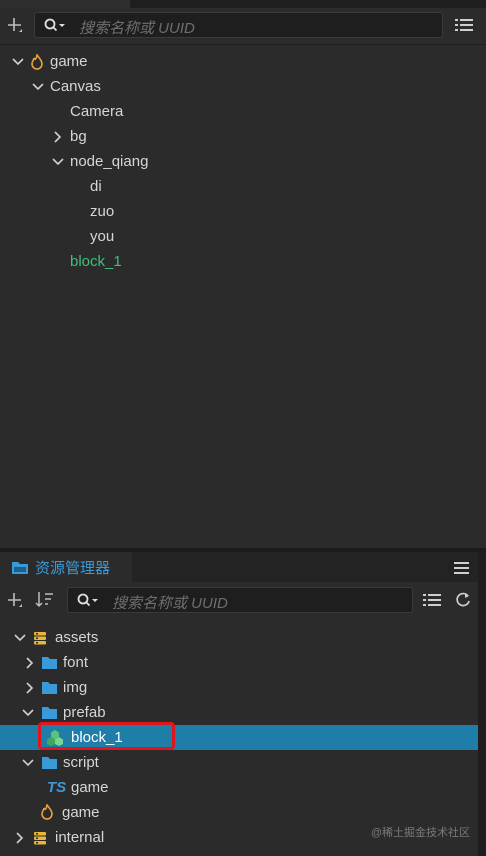 The height and width of the screenshot is (856, 486). Describe the element at coordinates (239, 662) in the screenshot. I see `asset-item-font: font` at that location.